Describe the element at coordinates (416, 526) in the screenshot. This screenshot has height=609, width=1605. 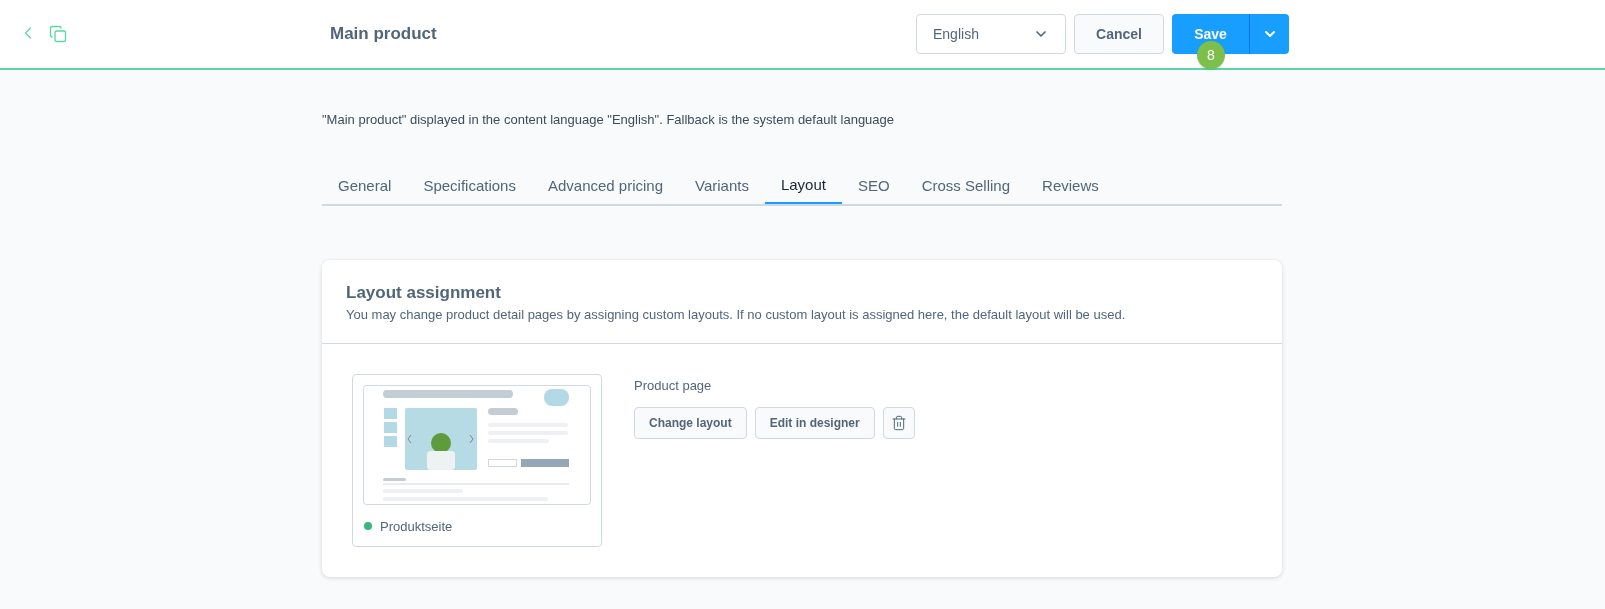
I see `layout-name: Produktseite` at that location.